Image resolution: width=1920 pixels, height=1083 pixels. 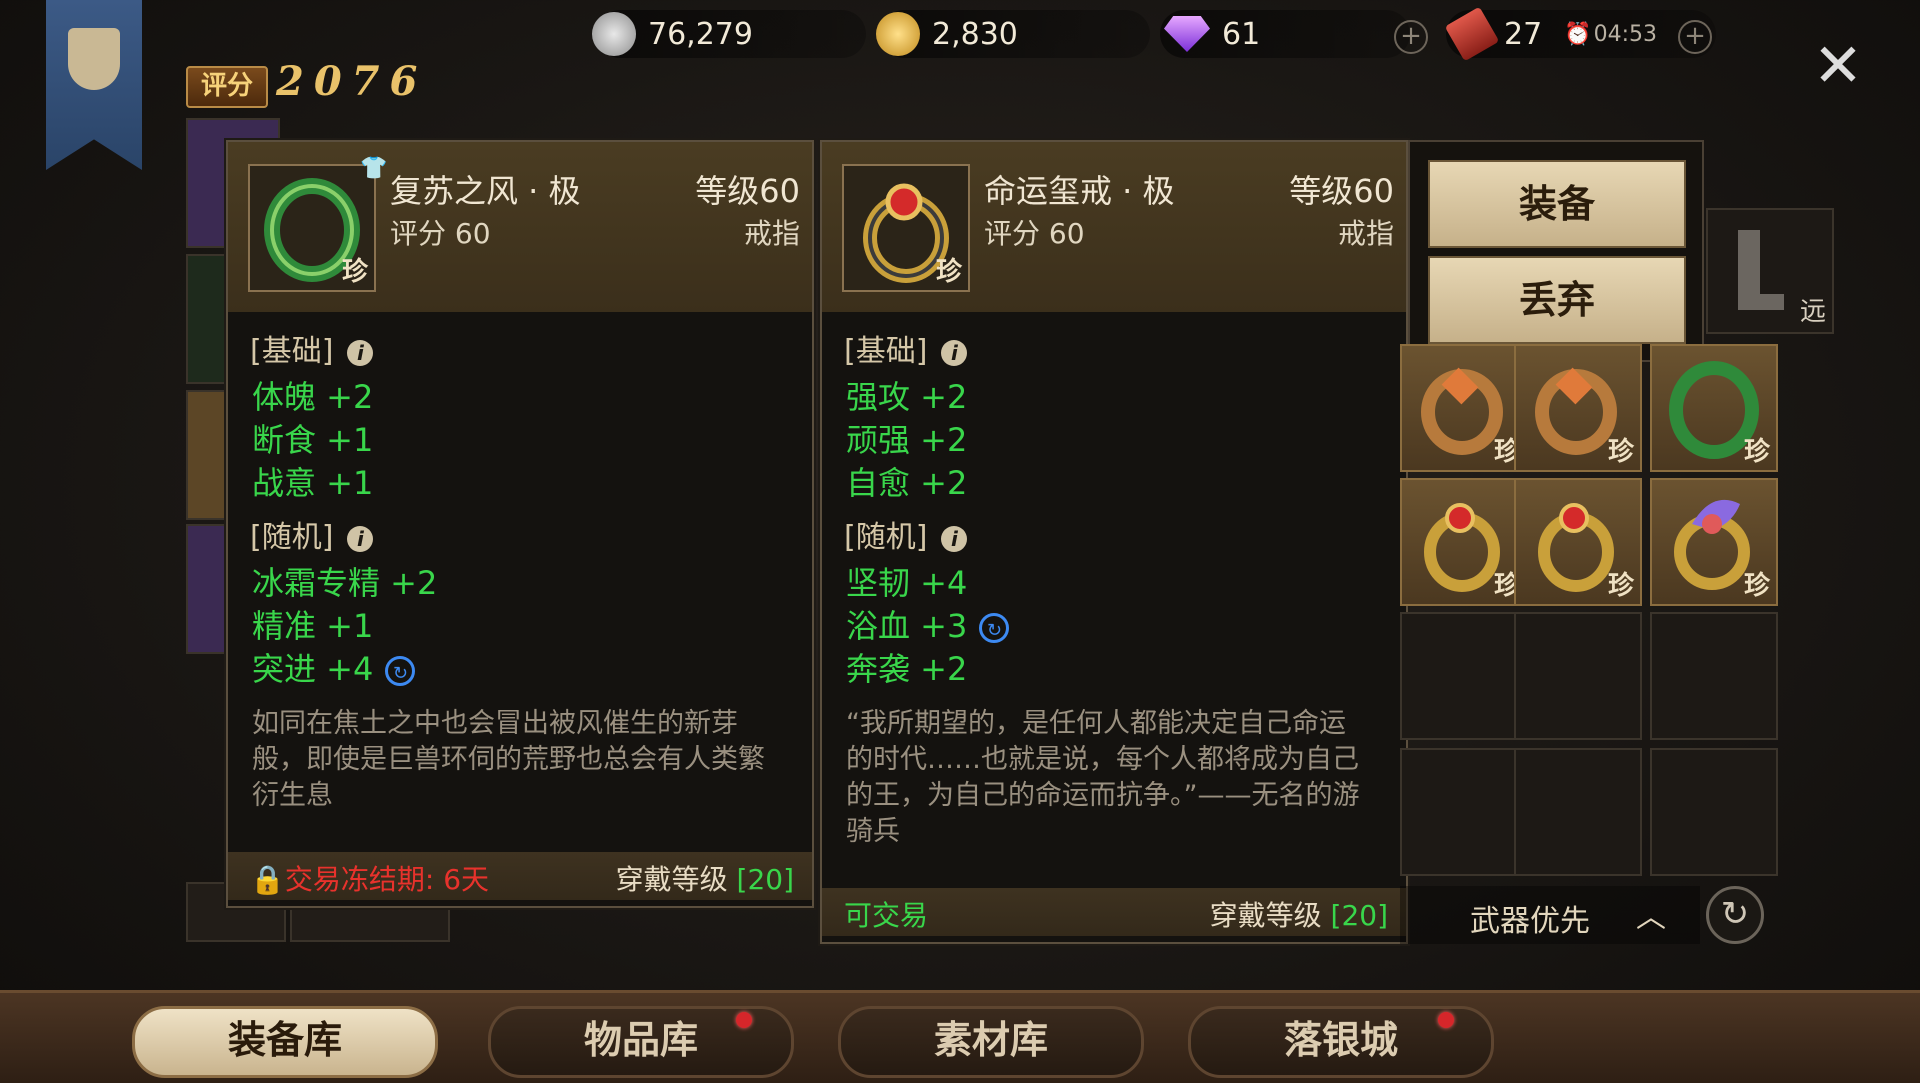 I want to click on gold-coin-icon, so click(x=898, y=34).